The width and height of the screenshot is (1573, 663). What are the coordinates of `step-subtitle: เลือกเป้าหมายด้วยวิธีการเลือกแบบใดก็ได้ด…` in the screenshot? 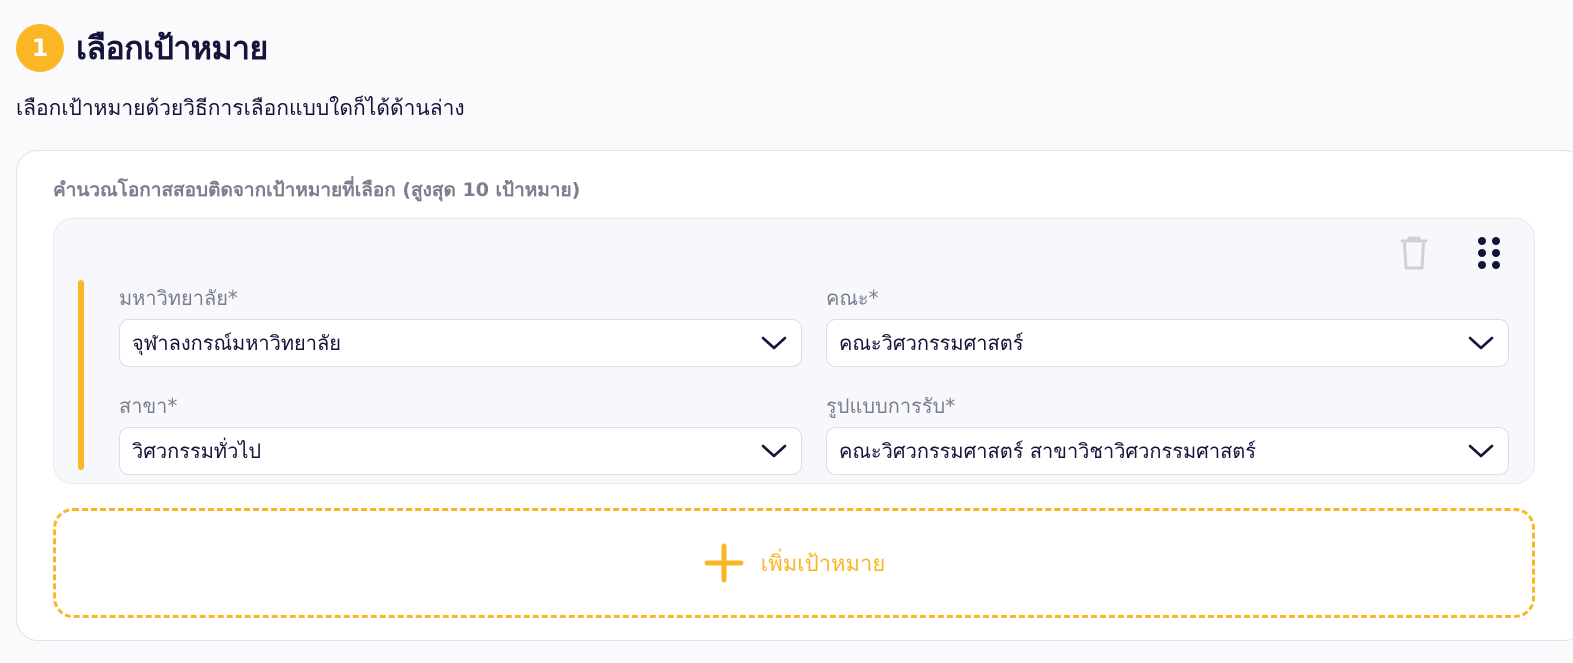 It's located at (240, 108).